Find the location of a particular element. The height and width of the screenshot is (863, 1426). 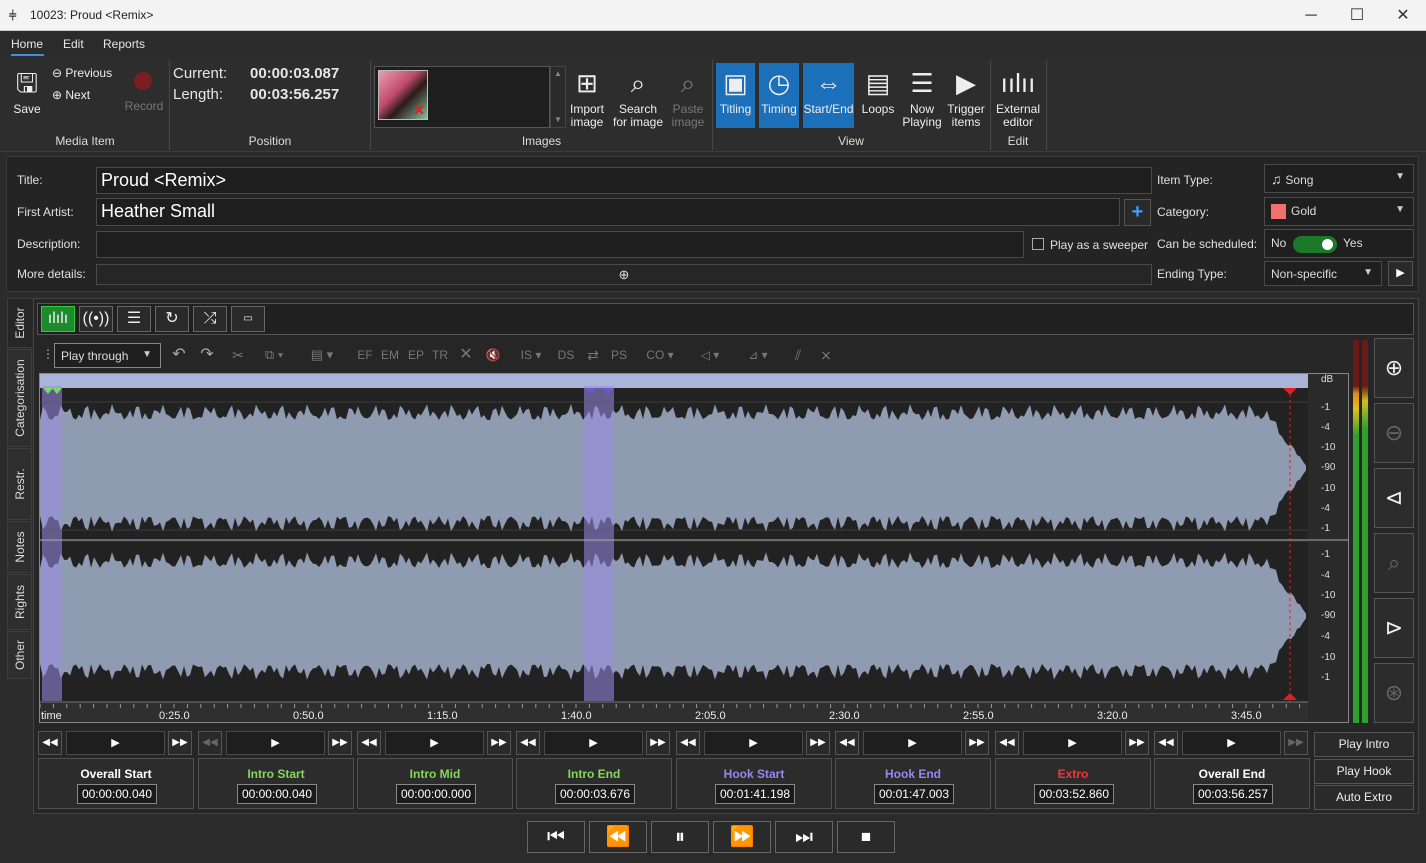

volume-button: ◁ ▾ is located at coordinates (710, 355).